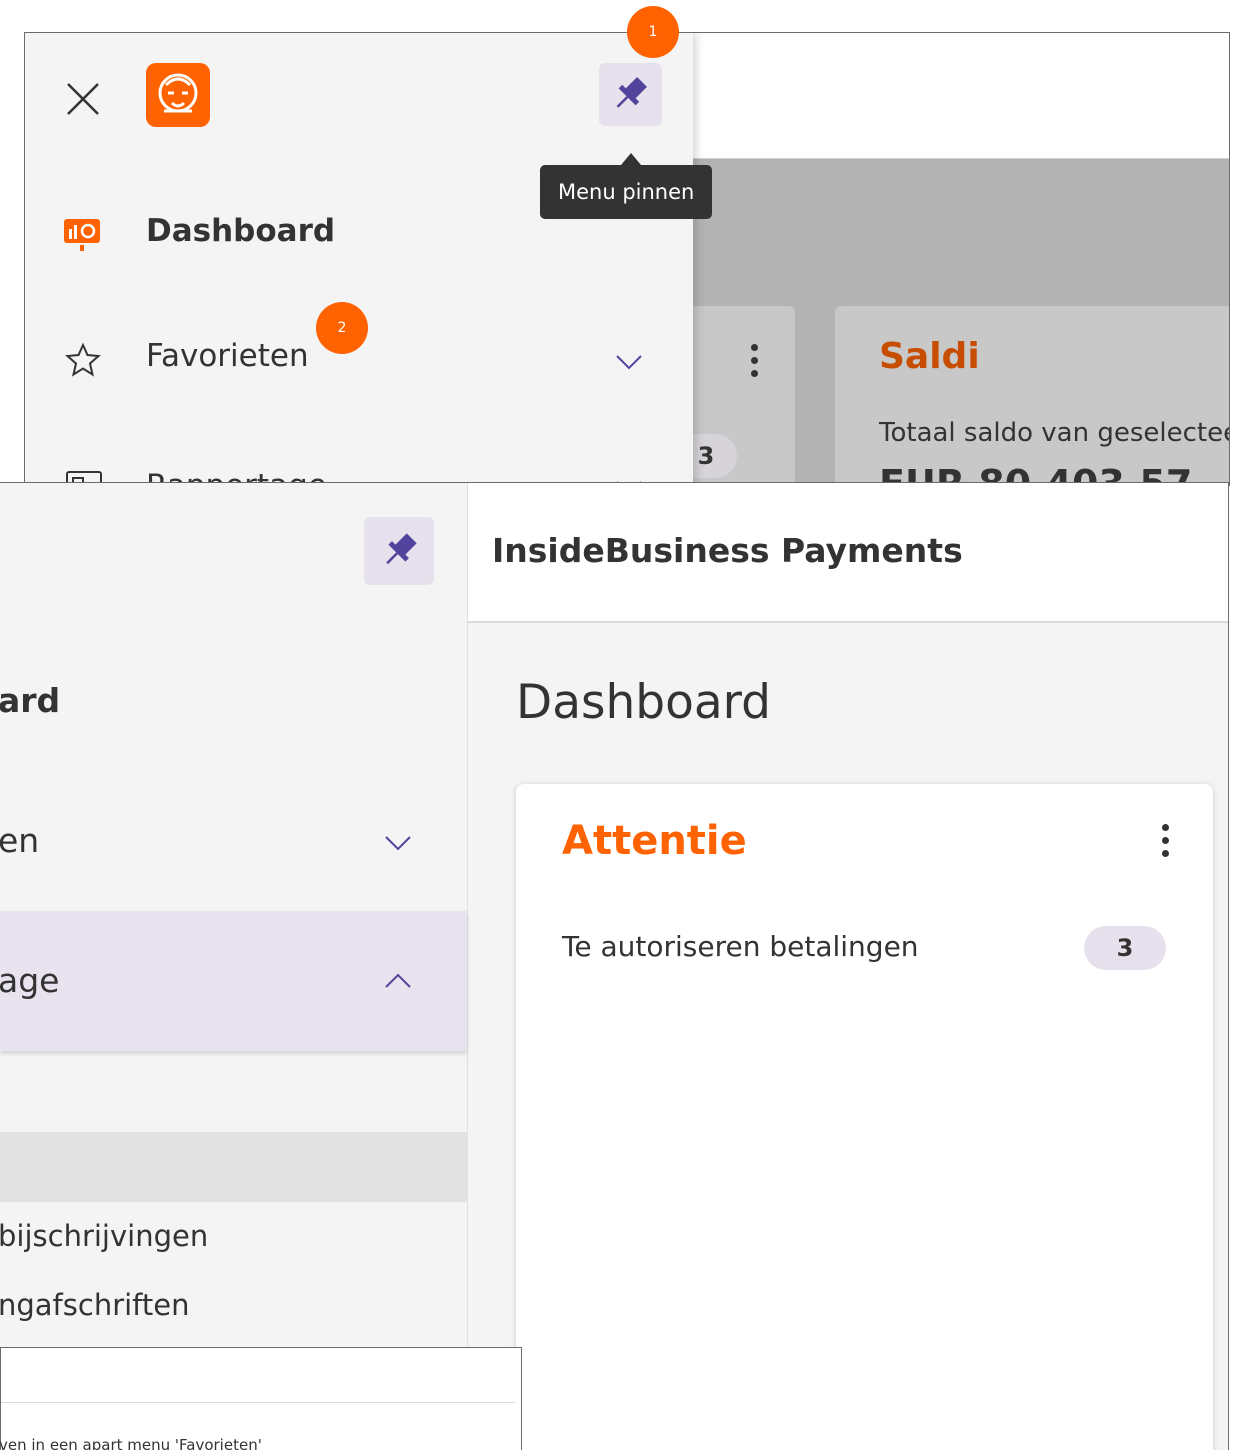  What do you see at coordinates (83, 360) in the screenshot?
I see `star-icon` at bounding box center [83, 360].